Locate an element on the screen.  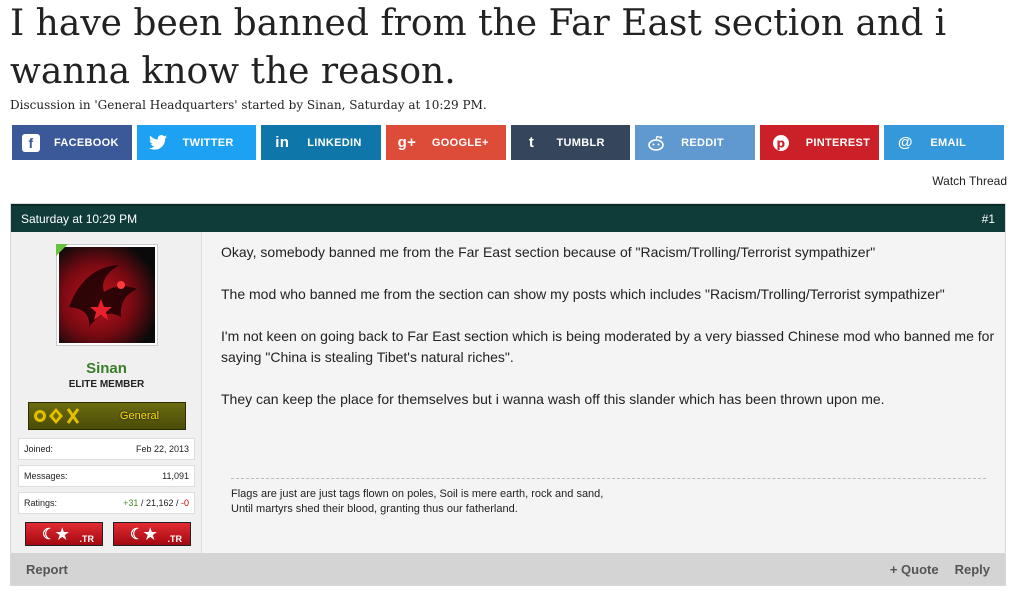
share-email-button: @ EMAIL is located at coordinates (944, 142).